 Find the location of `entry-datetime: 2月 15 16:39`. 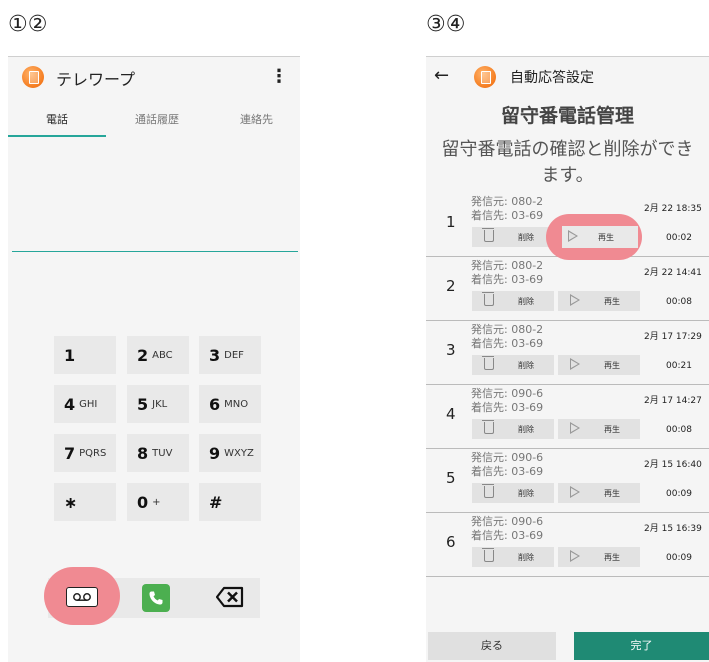

entry-datetime: 2月 15 16:39 is located at coordinates (673, 529).